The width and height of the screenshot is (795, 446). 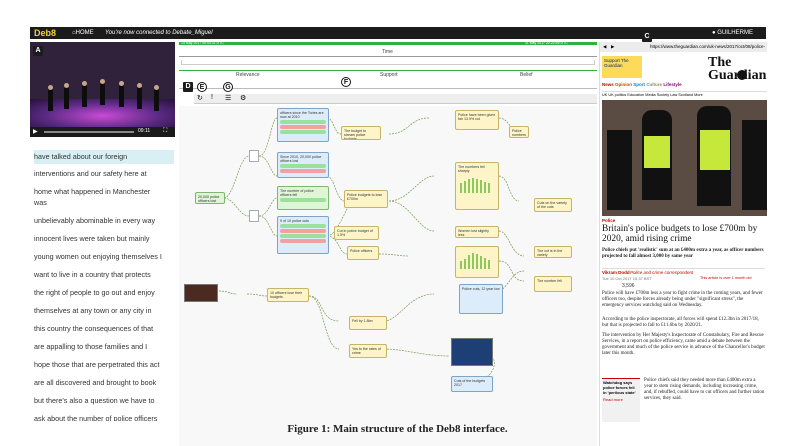 I want to click on guardian-logo: The Guardian, so click(x=737, y=69).